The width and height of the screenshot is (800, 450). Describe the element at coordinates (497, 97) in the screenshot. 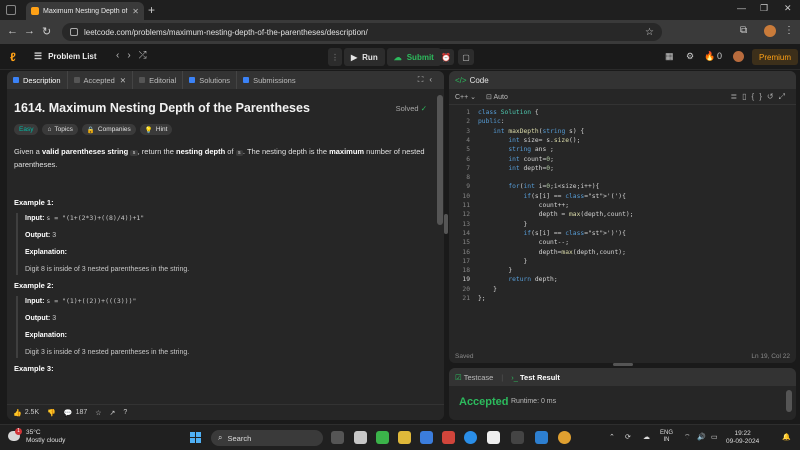

I see `auto-toggle: ⊡ Auto` at that location.